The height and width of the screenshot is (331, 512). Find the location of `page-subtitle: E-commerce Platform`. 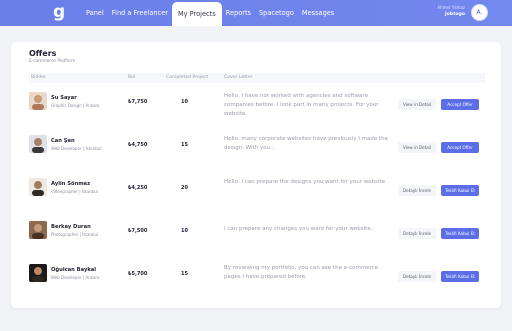

page-subtitle: E-commerce Platform is located at coordinates (52, 61).